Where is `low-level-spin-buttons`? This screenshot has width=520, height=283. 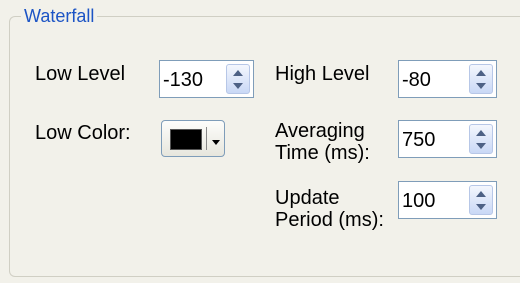
low-level-spin-buttons is located at coordinates (238, 79).